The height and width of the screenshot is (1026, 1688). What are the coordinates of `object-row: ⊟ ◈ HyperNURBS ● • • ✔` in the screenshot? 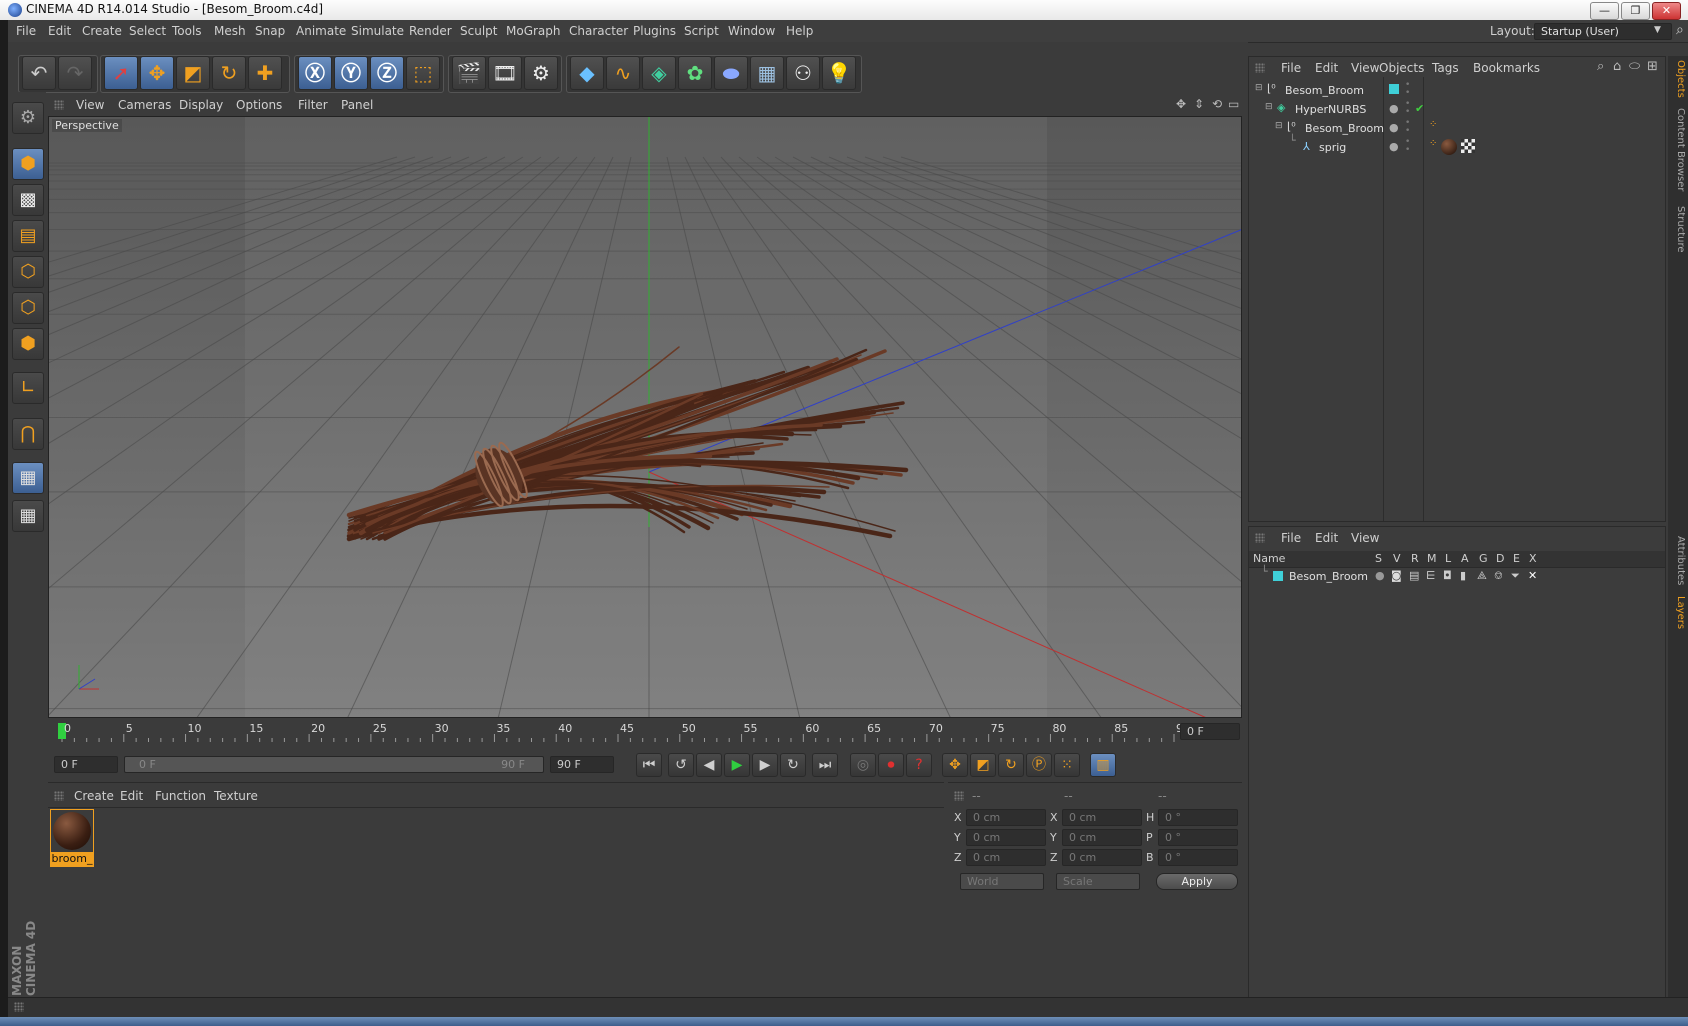 It's located at (1457, 109).